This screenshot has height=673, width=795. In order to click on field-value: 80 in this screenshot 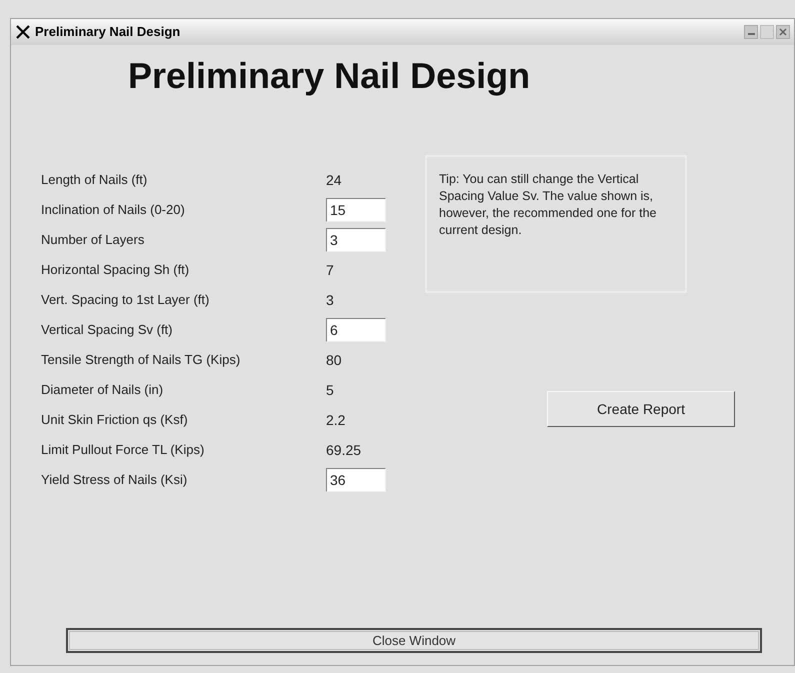, I will do `click(334, 360)`.